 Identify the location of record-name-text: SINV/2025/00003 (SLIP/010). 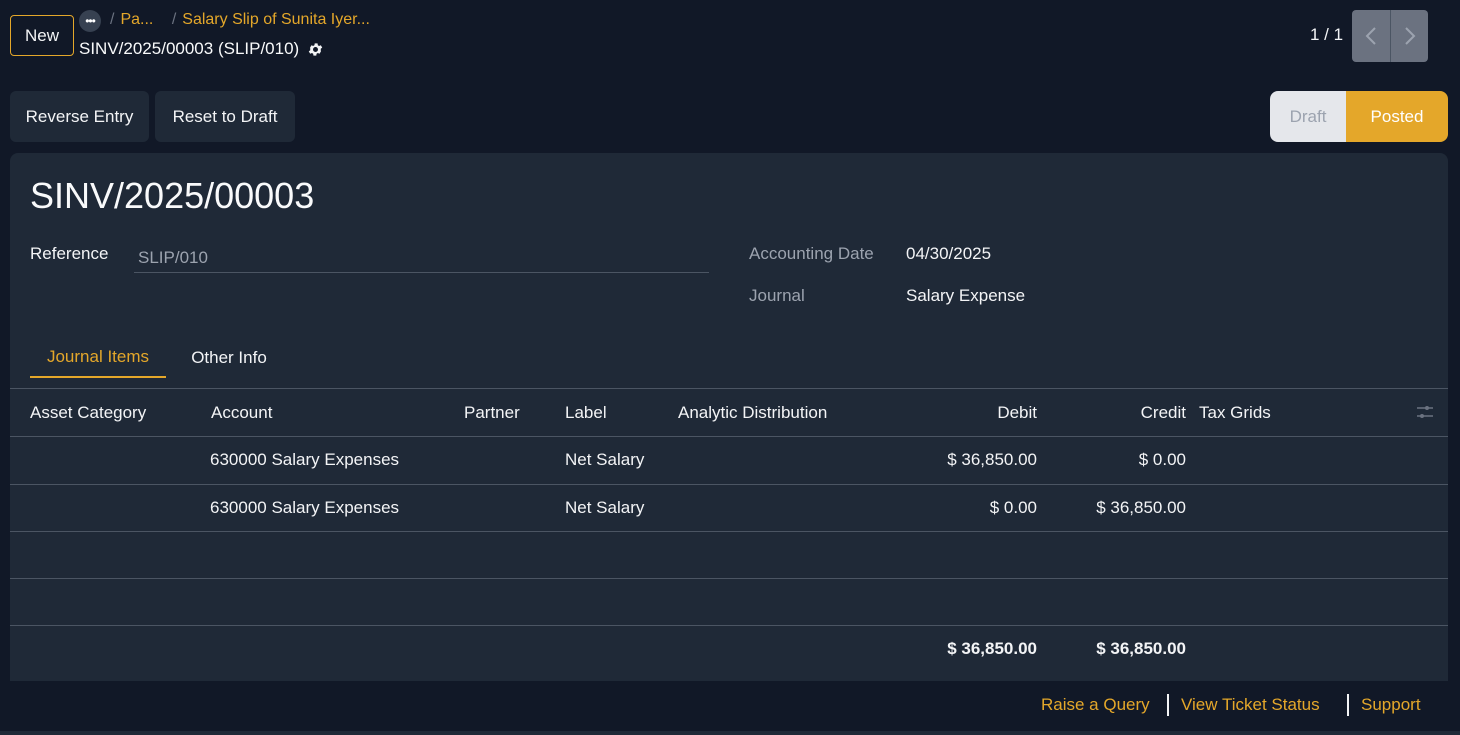
(189, 48).